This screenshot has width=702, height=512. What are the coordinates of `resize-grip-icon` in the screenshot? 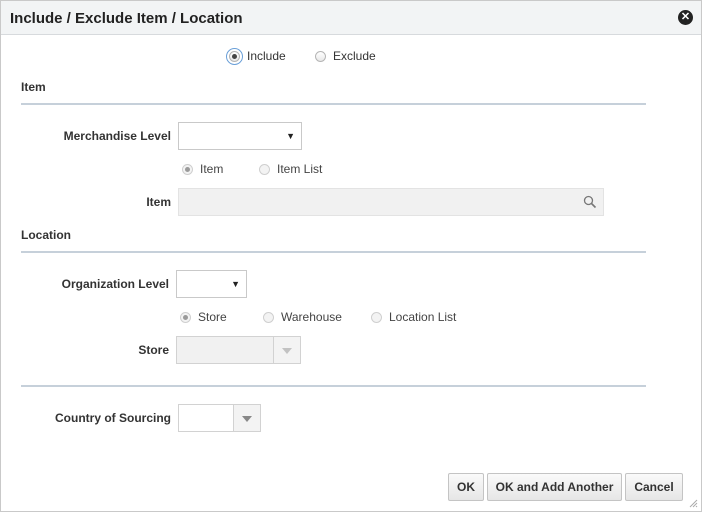 It's located at (693, 503).